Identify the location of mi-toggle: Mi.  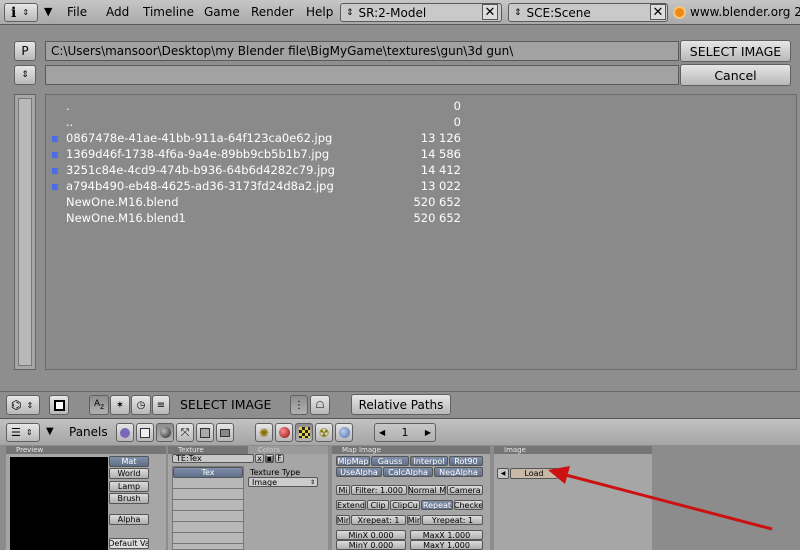
(343, 490).